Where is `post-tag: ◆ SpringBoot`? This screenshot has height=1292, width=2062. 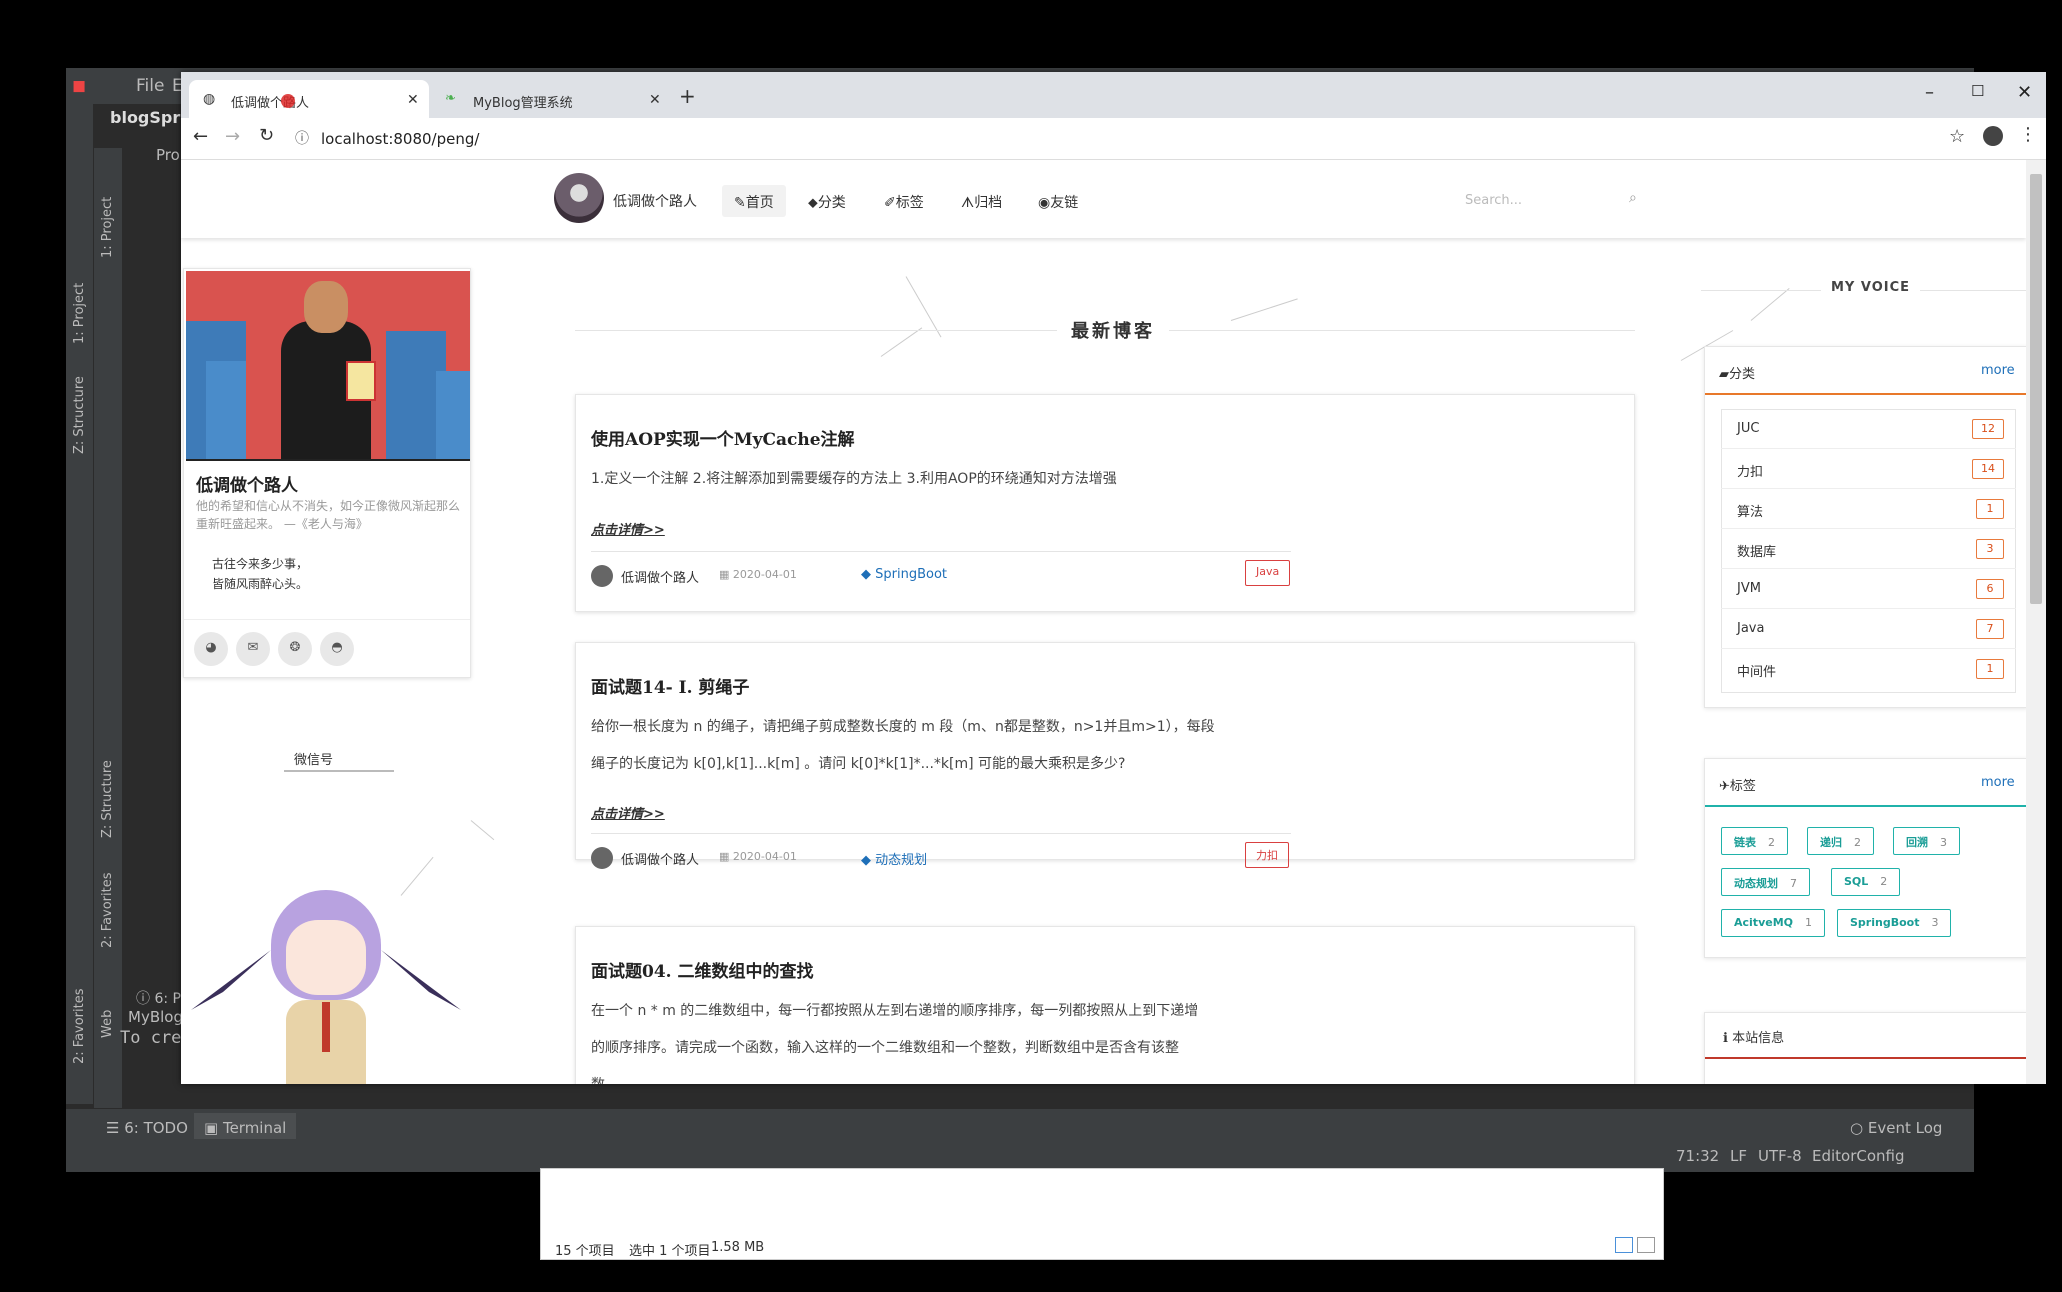 post-tag: ◆ SpringBoot is located at coordinates (904, 574).